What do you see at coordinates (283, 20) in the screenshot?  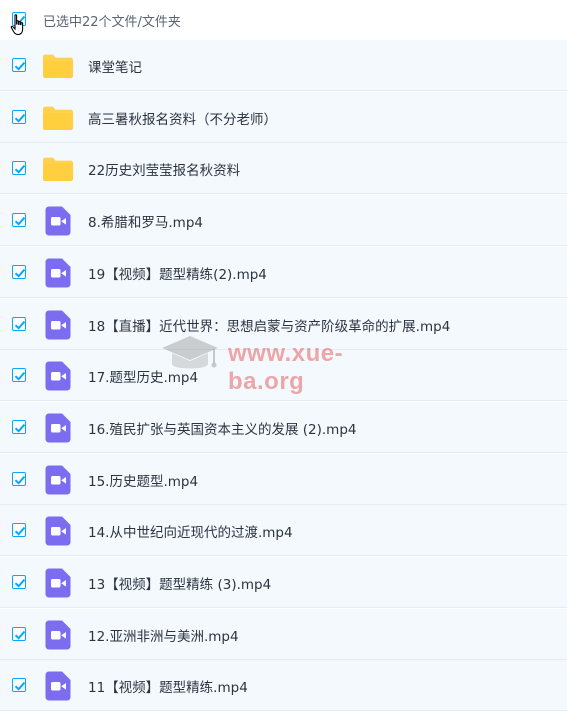 I see `selection-header: 已选中22个文件/文件夹` at bounding box center [283, 20].